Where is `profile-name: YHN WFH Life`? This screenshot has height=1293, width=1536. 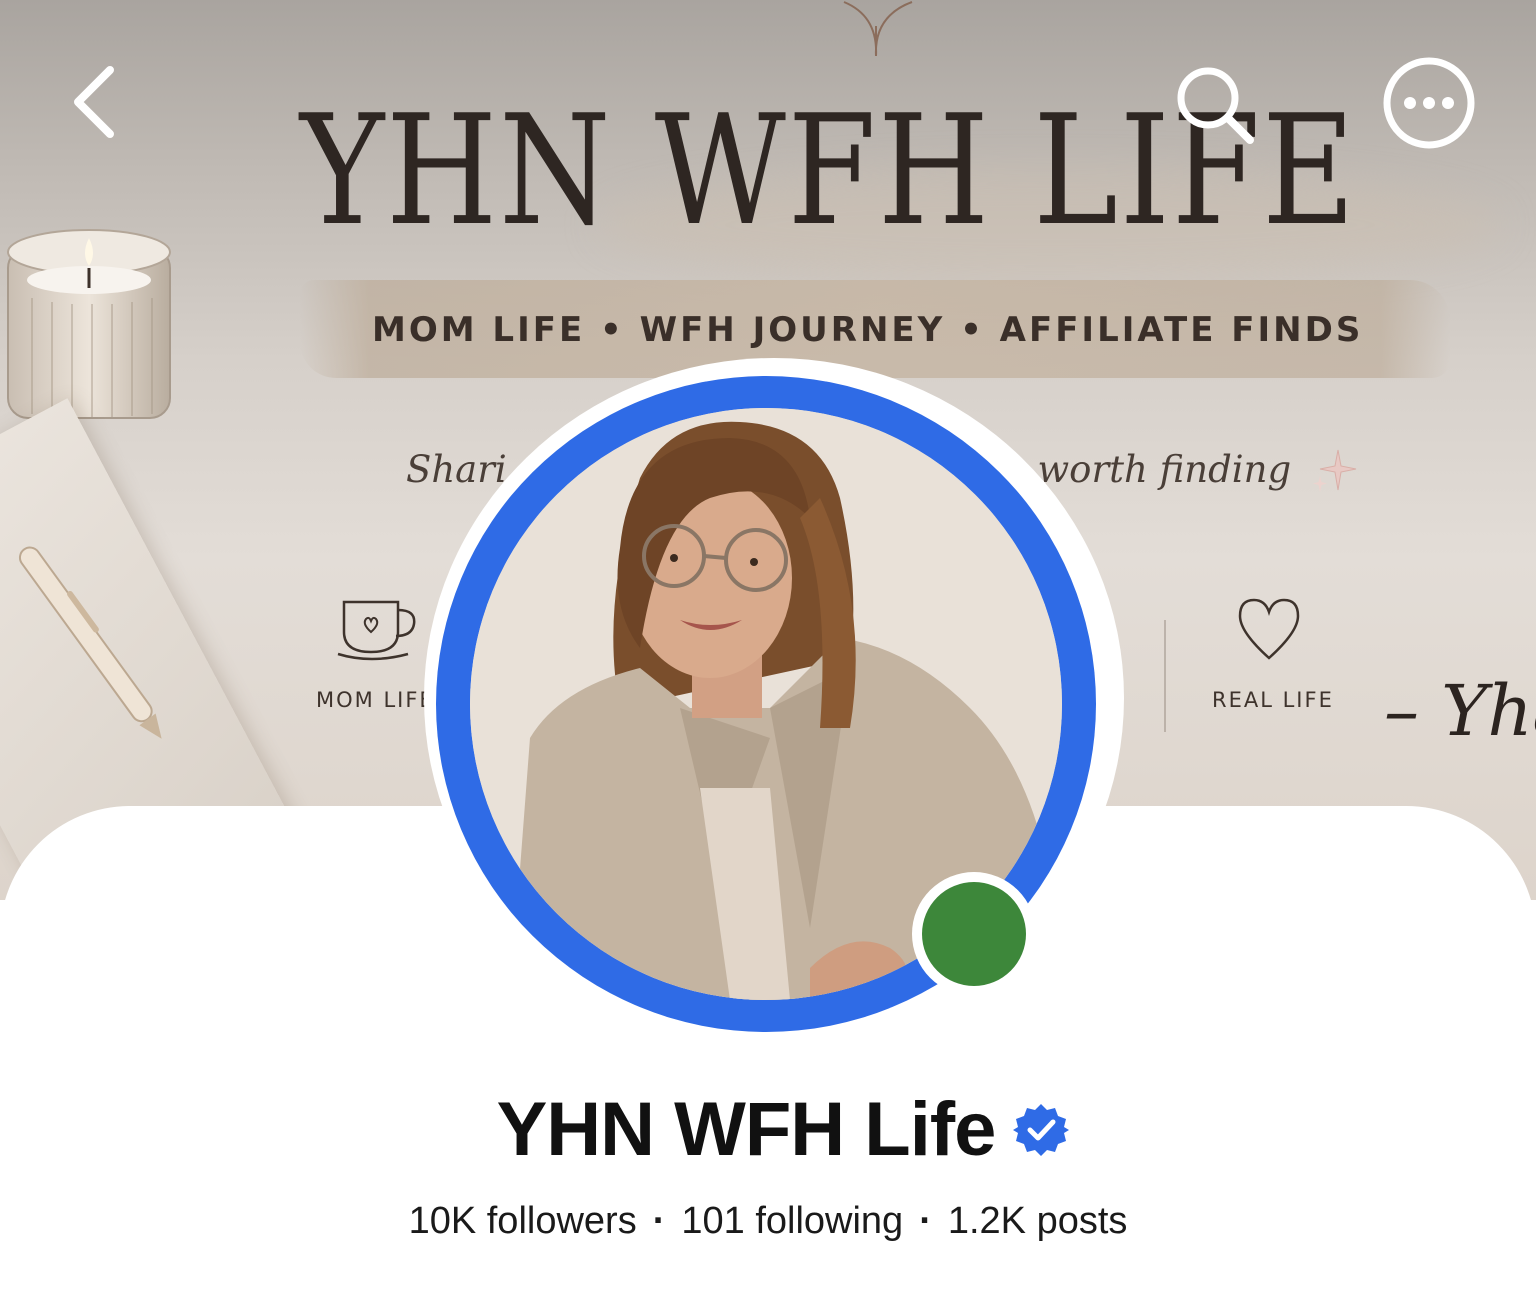
profile-name: YHN WFH Life is located at coordinates (746, 1129).